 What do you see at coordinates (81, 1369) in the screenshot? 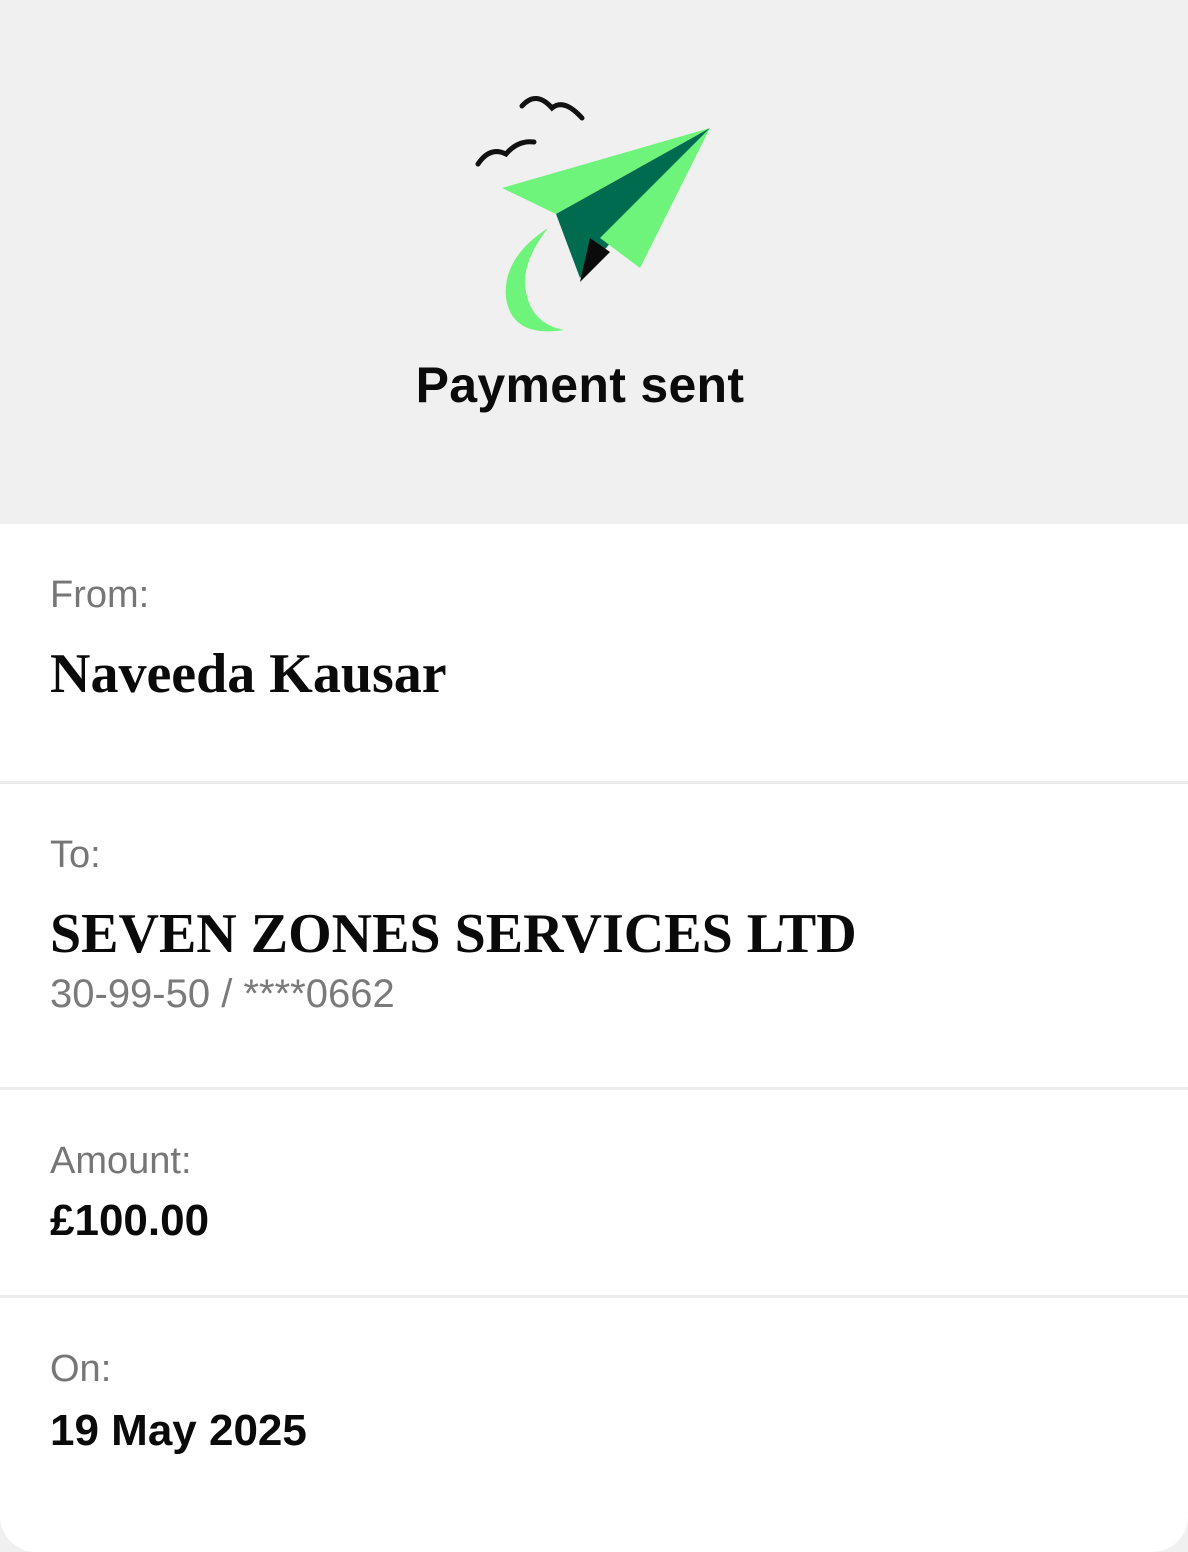
I see `date-label: On:` at bounding box center [81, 1369].